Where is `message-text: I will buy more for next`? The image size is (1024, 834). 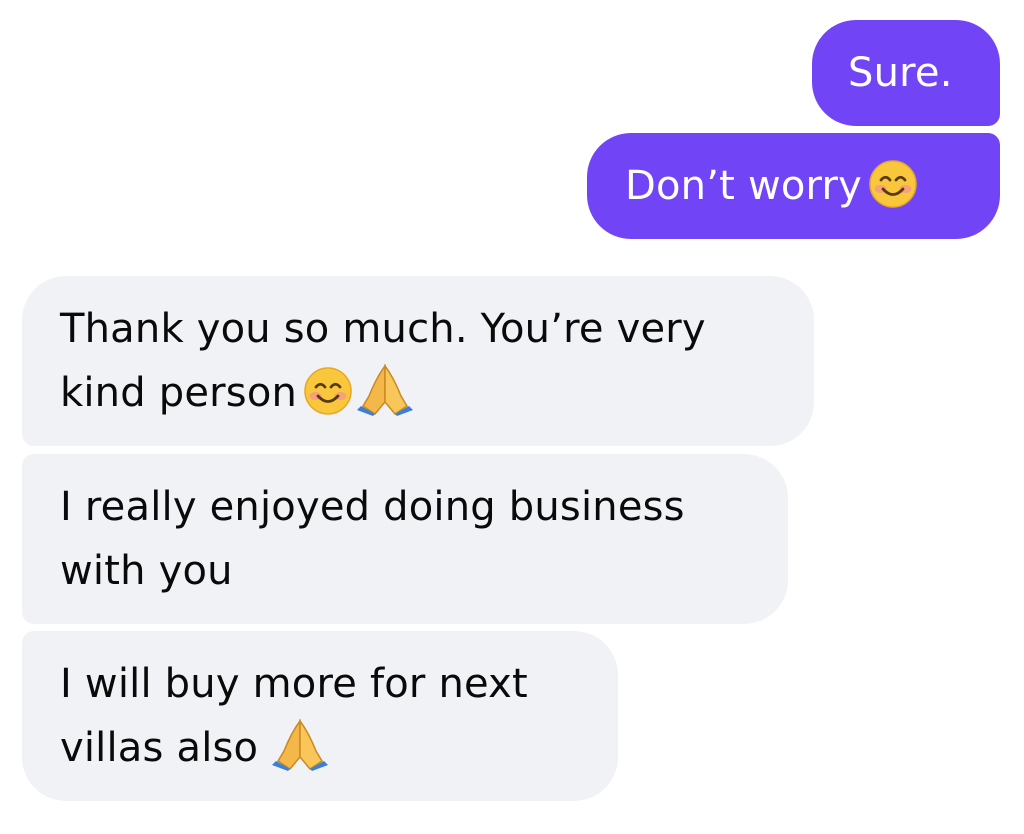
message-text: I will buy more for next is located at coordinates (294, 684).